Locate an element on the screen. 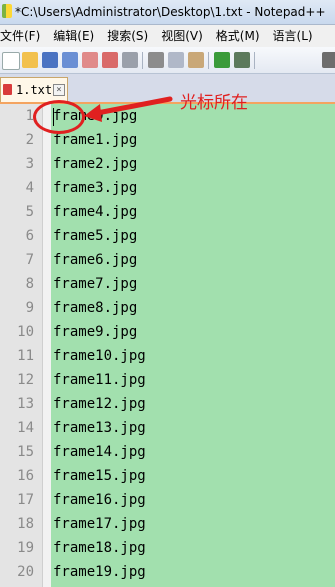 The height and width of the screenshot is (587, 335). editor-line: 19 frame18.jpg is located at coordinates (167, 548).